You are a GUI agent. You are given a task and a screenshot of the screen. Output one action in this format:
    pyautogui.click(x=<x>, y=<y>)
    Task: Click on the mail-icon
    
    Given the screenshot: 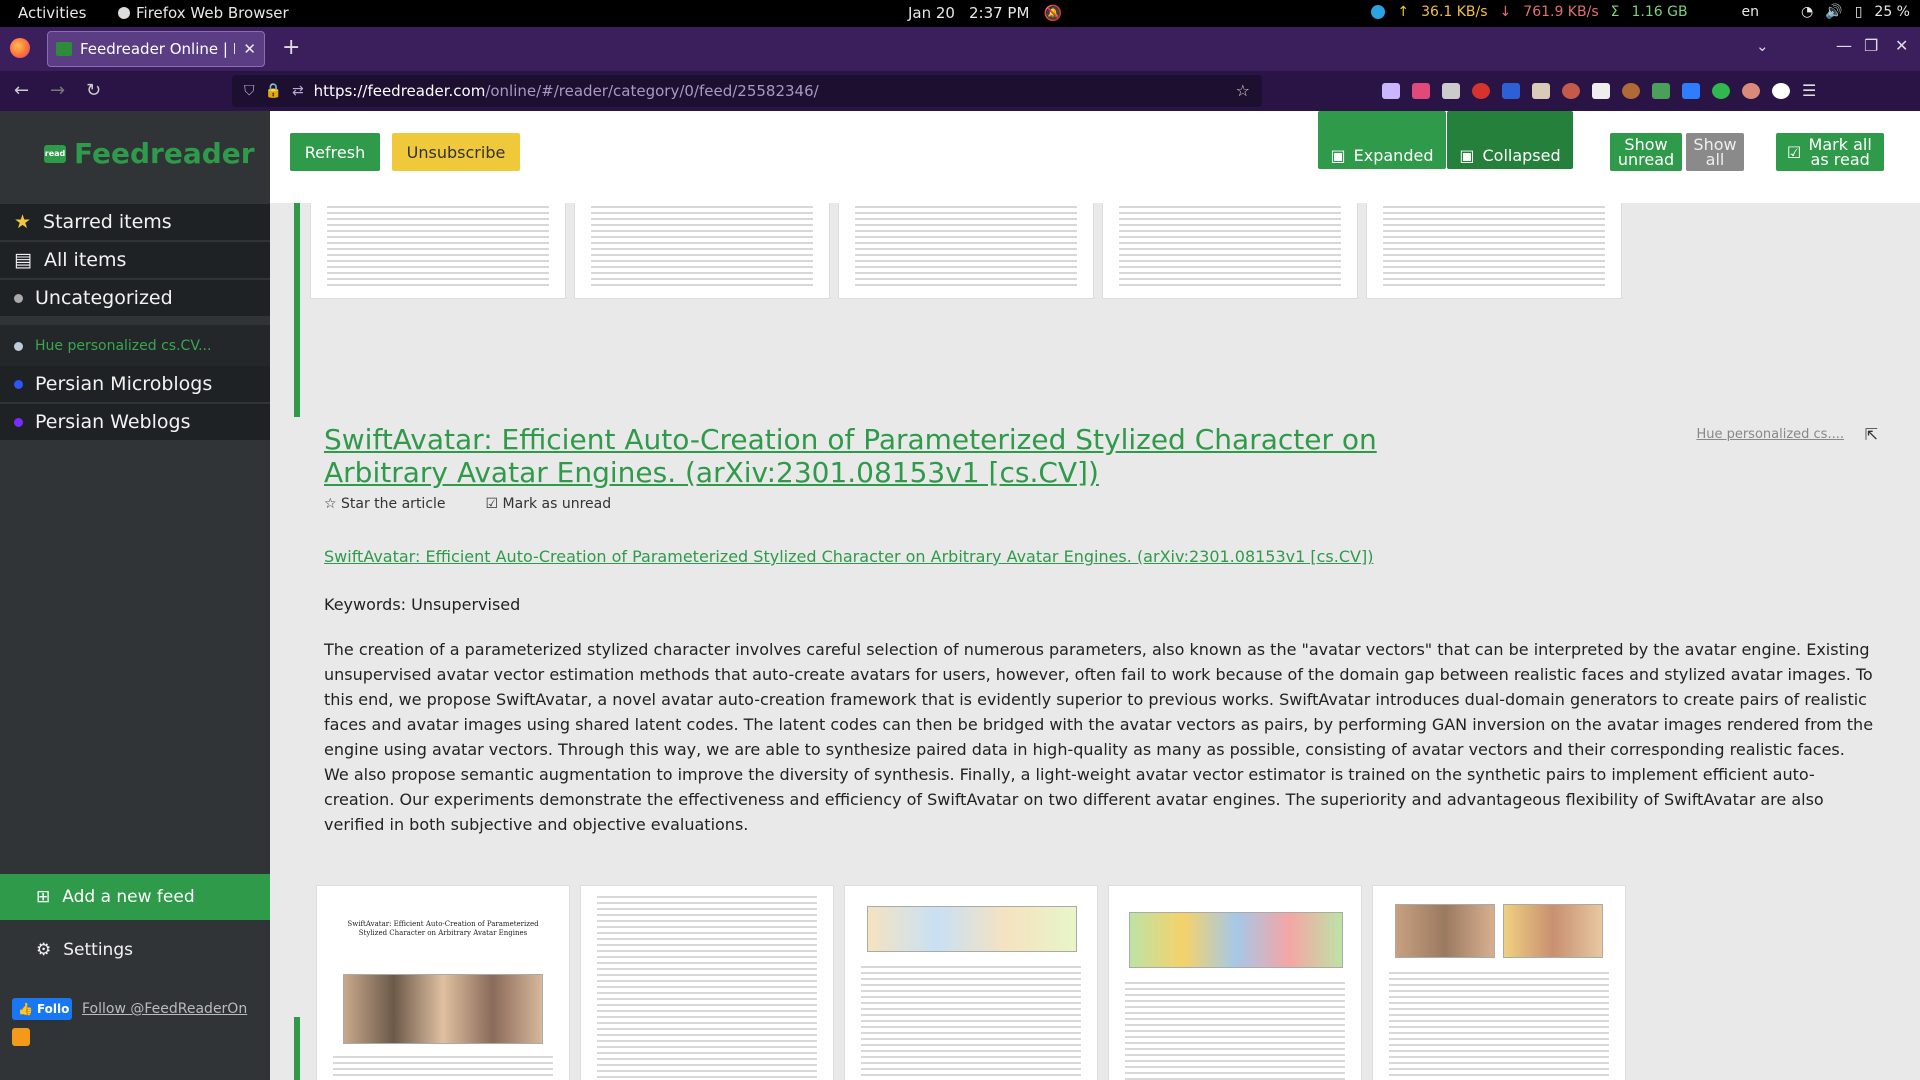 What is the action you would take?
    pyautogui.click(x=1601, y=91)
    